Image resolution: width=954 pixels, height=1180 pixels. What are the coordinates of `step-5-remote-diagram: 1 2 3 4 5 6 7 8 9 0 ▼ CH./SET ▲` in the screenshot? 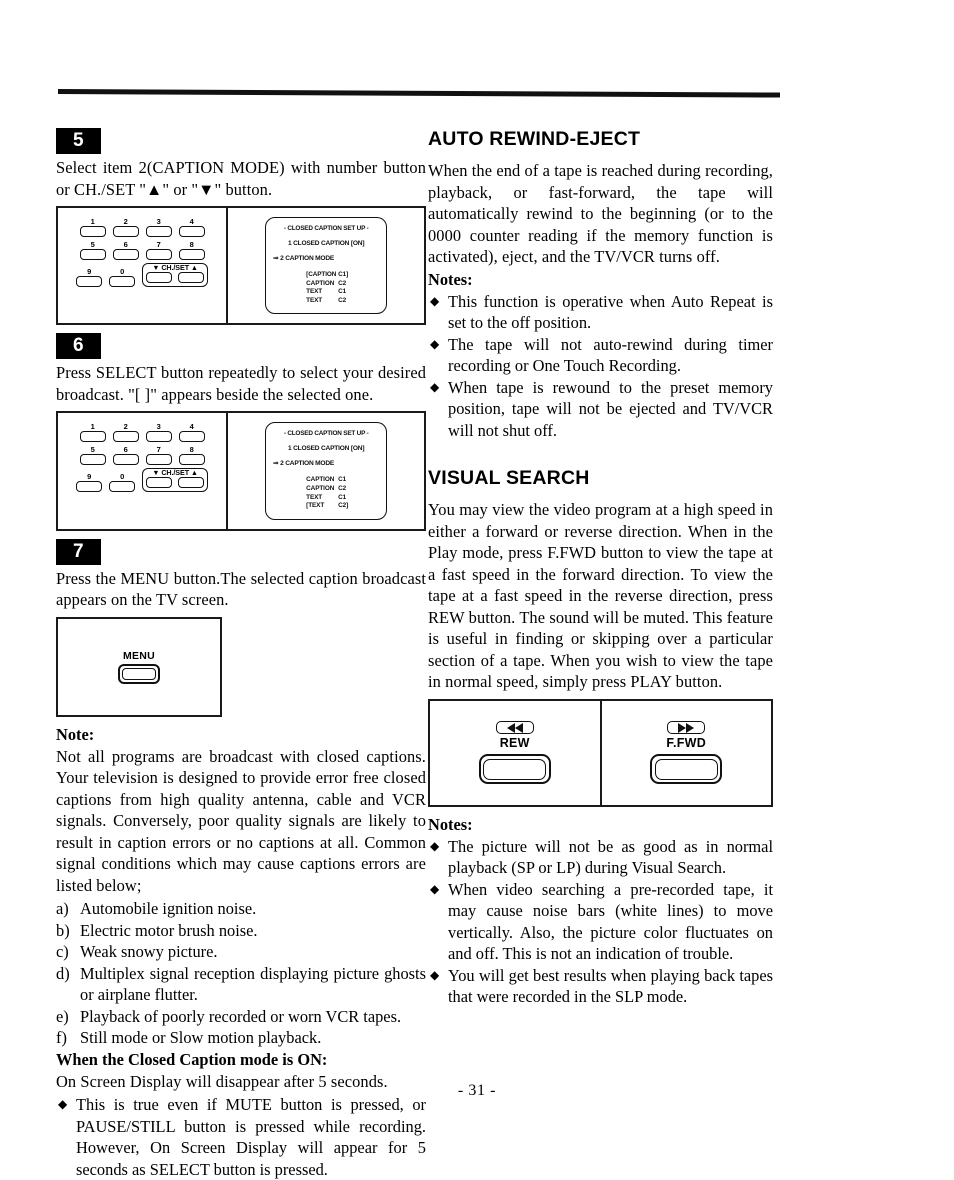 It's located at (143, 266).